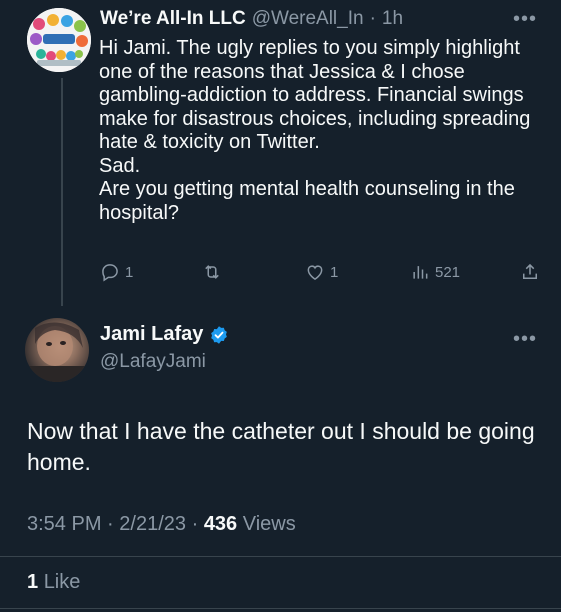 This screenshot has height=612, width=561. What do you see at coordinates (62, 582) in the screenshot?
I see `likes-label: Like` at bounding box center [62, 582].